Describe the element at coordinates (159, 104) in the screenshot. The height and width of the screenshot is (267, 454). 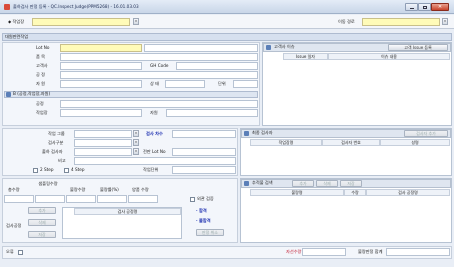
I see `sub-process-input` at that location.